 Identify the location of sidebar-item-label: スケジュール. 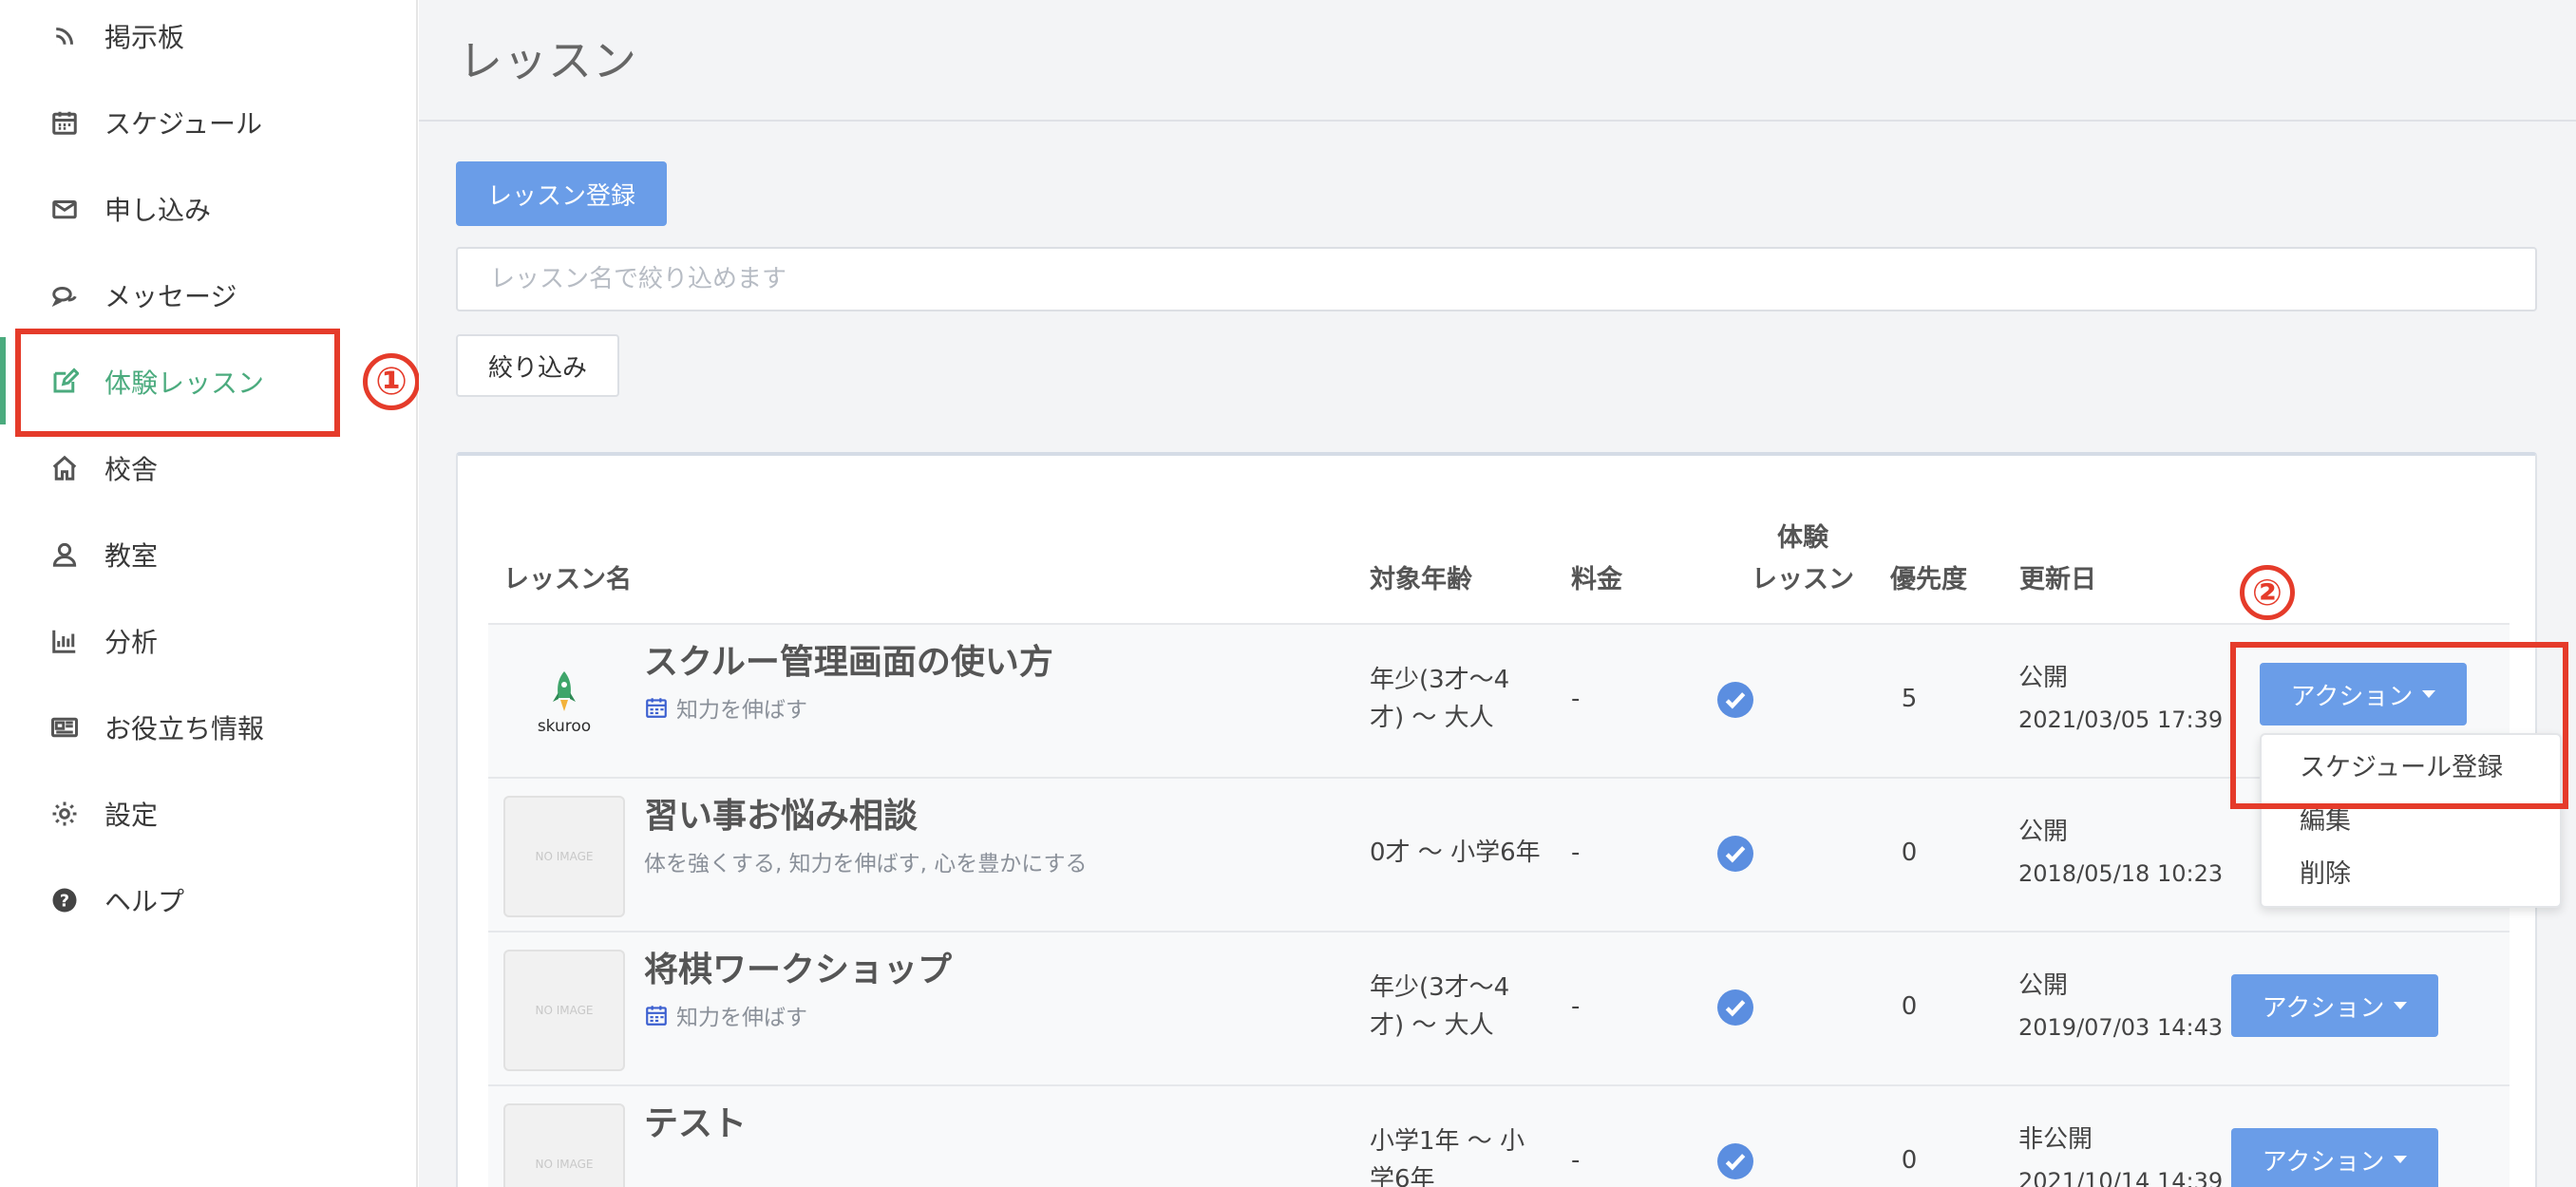
(183, 124).